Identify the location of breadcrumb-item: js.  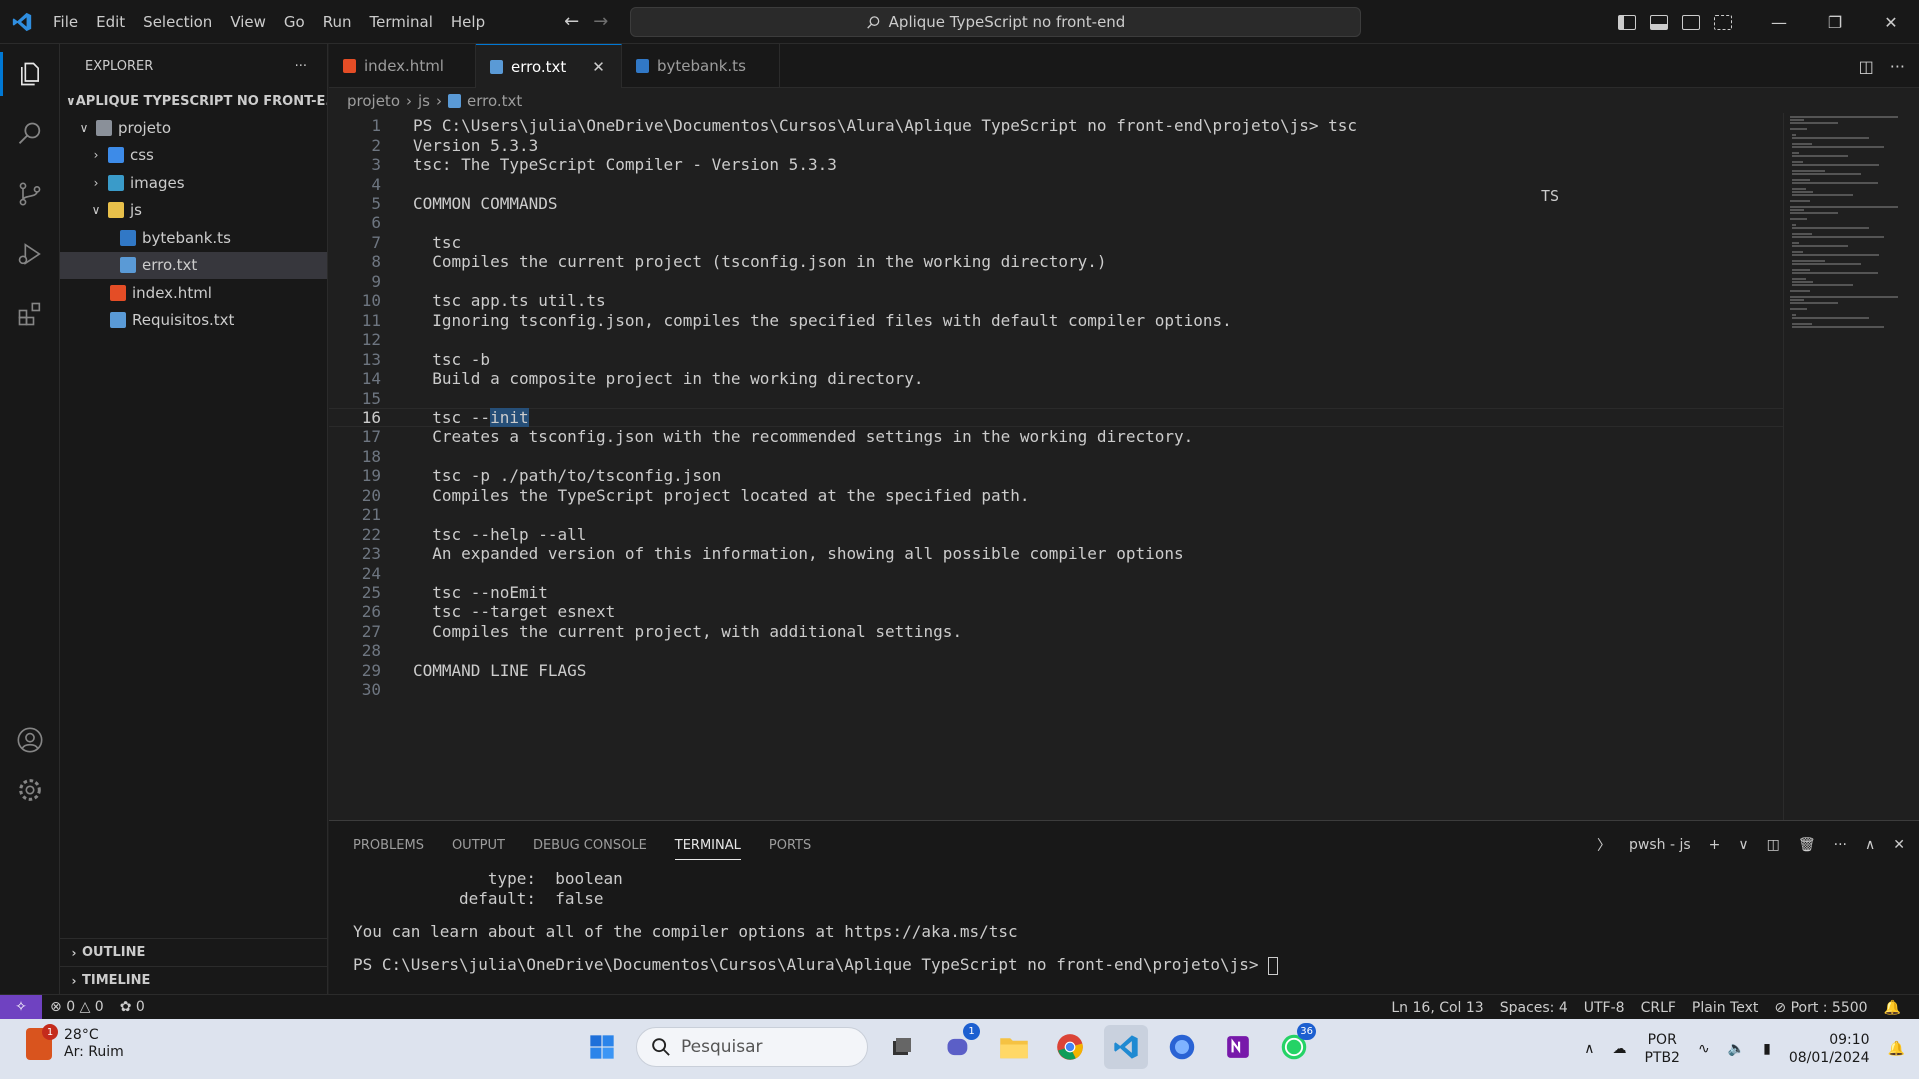
(424, 101).